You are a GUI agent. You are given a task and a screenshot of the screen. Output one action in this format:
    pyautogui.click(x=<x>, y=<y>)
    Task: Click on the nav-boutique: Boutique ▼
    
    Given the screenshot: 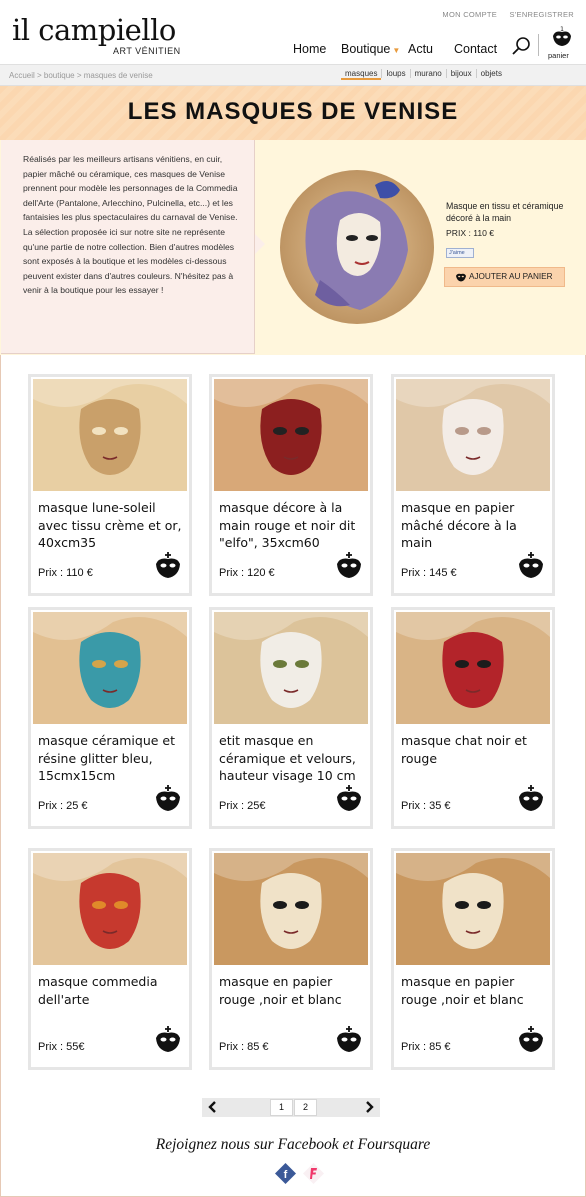 What is the action you would take?
    pyautogui.click(x=370, y=49)
    